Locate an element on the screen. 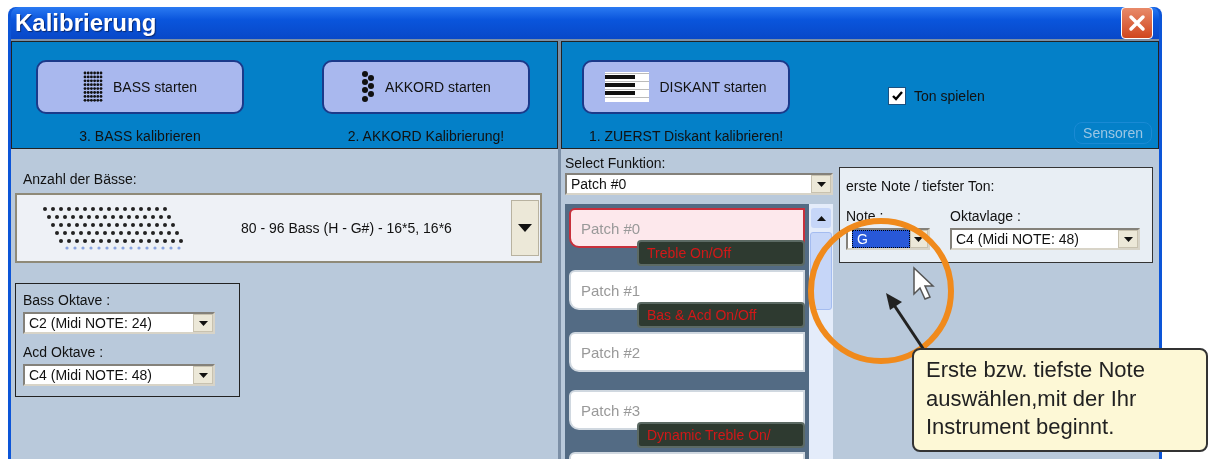  group-title: erste Note / tiefster Ton: is located at coordinates (921, 186).